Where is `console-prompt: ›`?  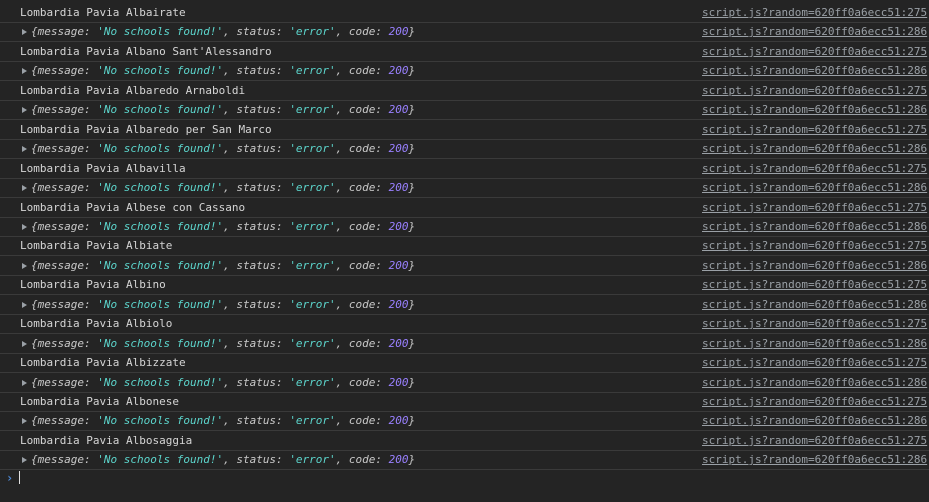
console-prompt: › is located at coordinates (464, 478).